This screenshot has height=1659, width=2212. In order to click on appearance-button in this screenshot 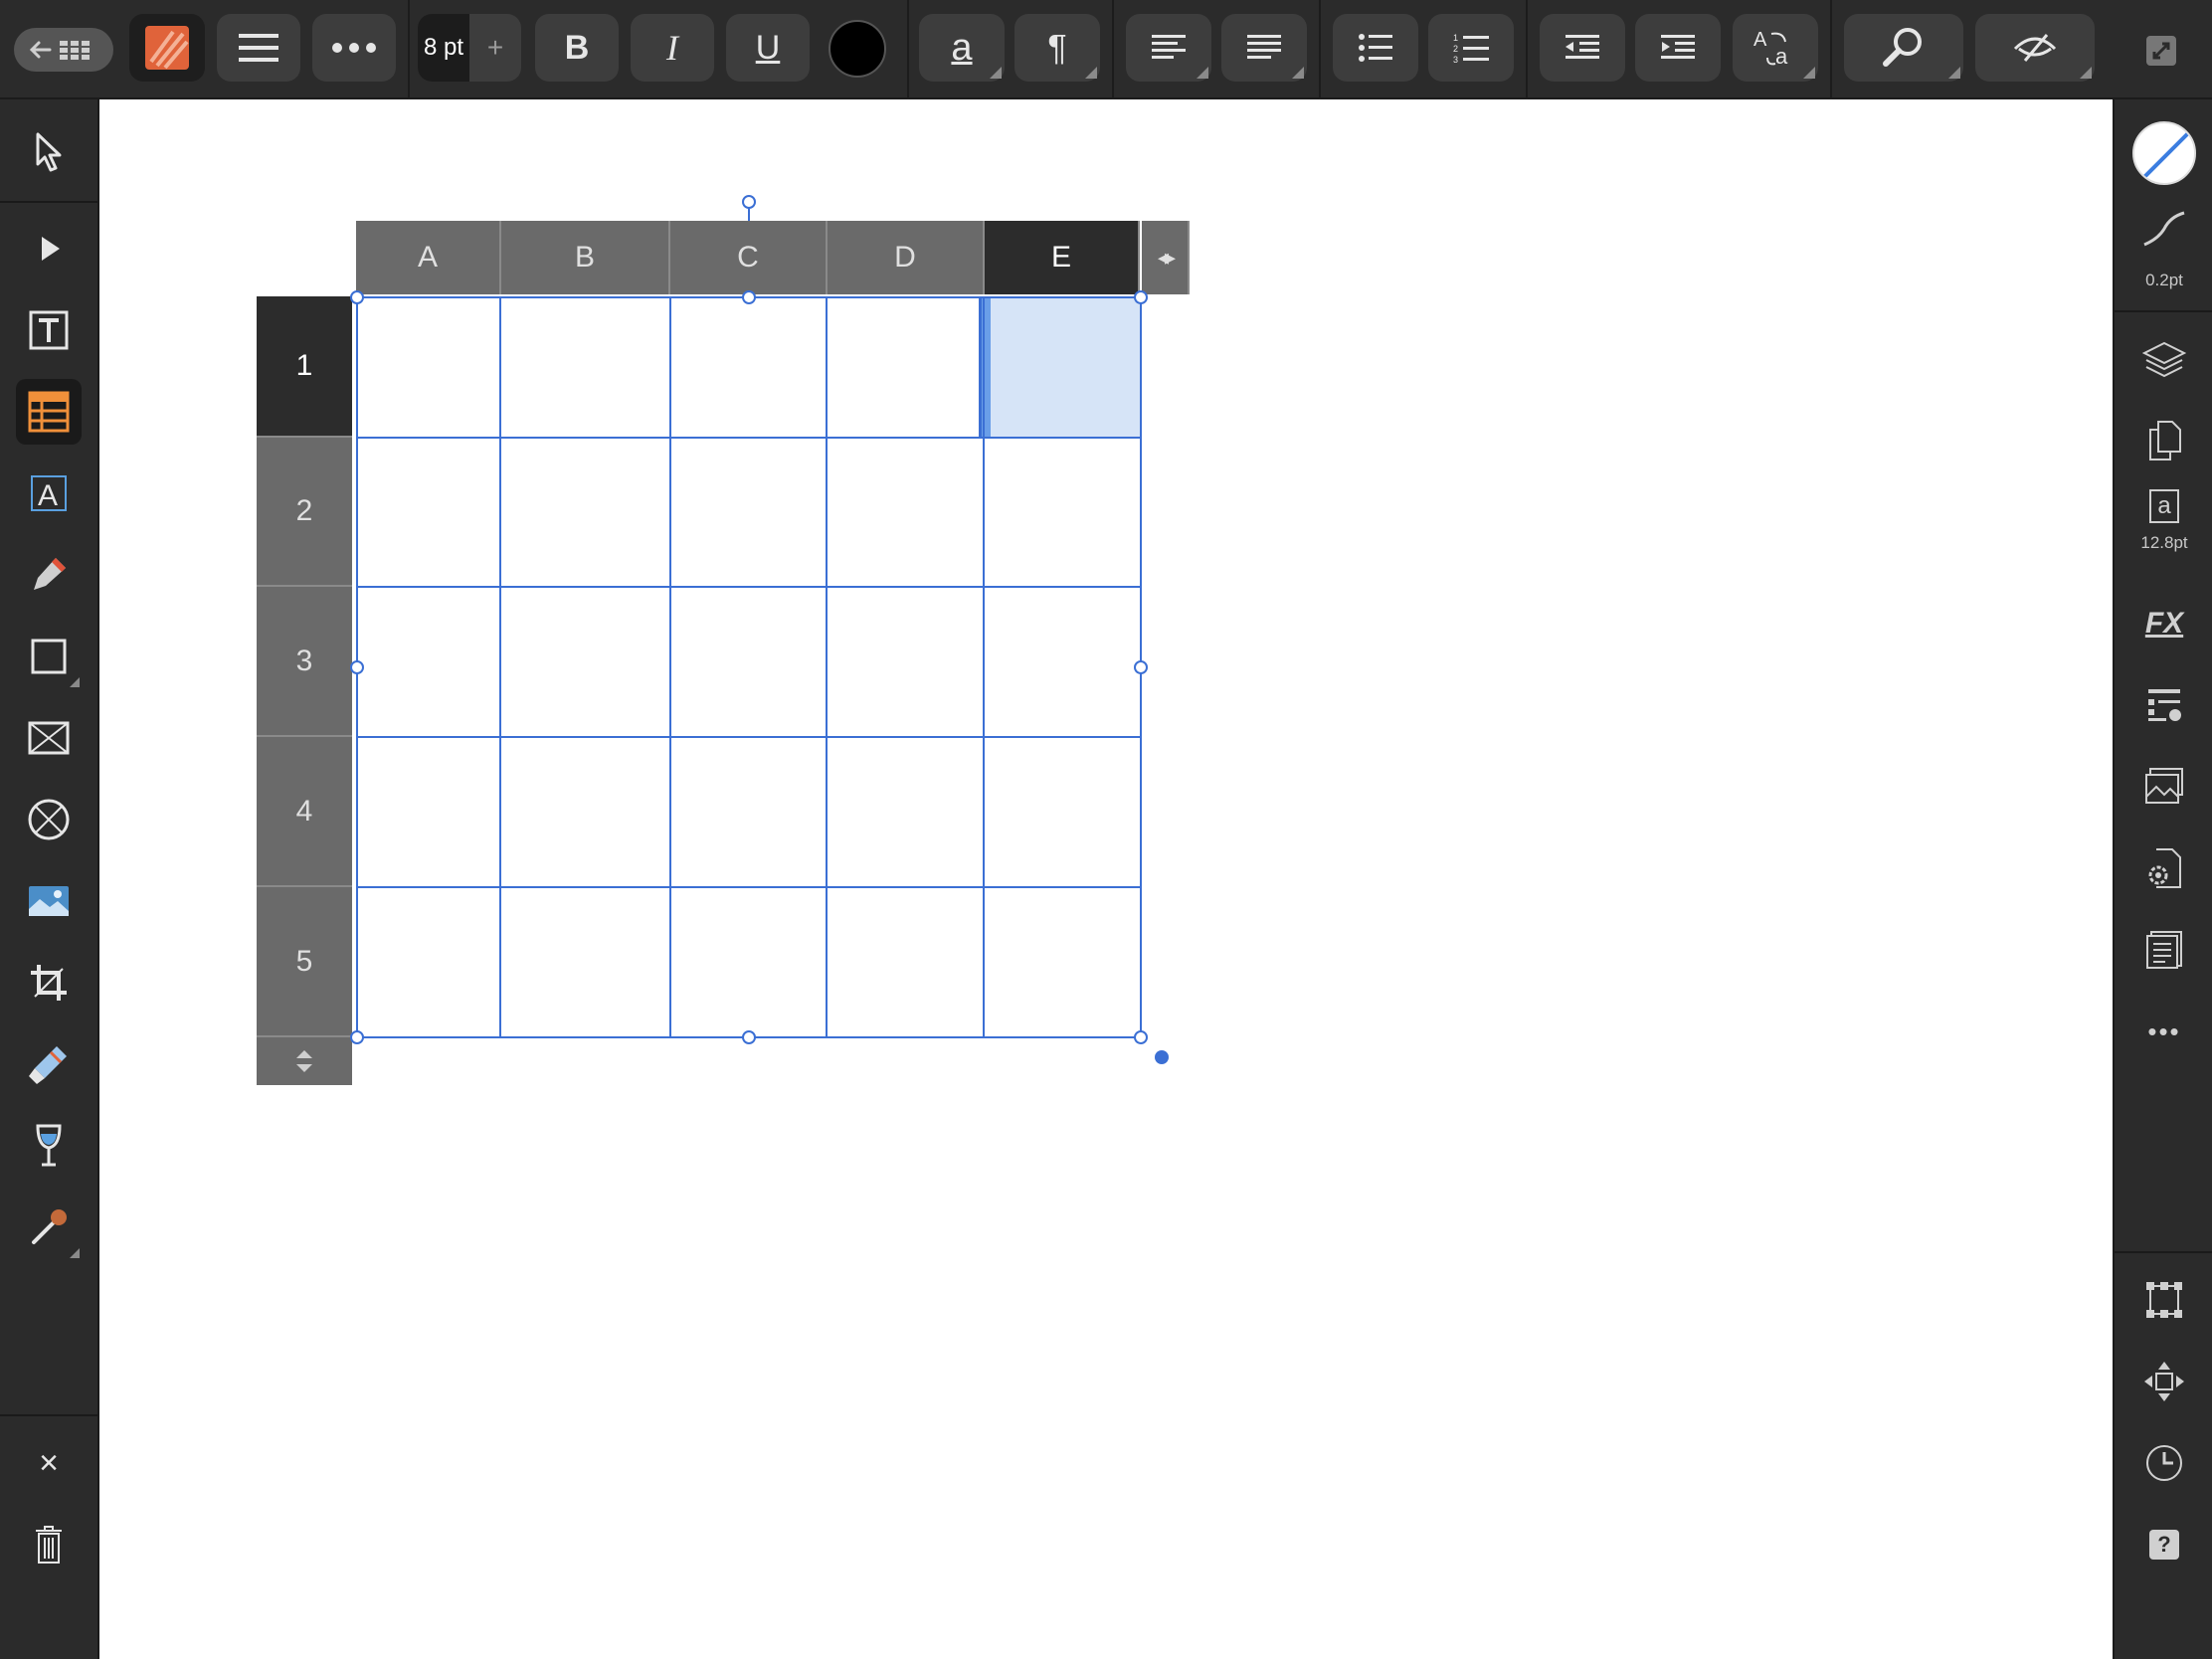, I will do `click(2164, 705)`.